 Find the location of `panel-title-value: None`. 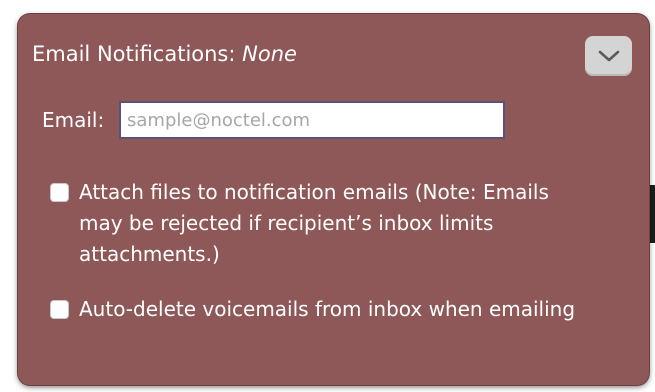

panel-title-value: None is located at coordinates (269, 54).